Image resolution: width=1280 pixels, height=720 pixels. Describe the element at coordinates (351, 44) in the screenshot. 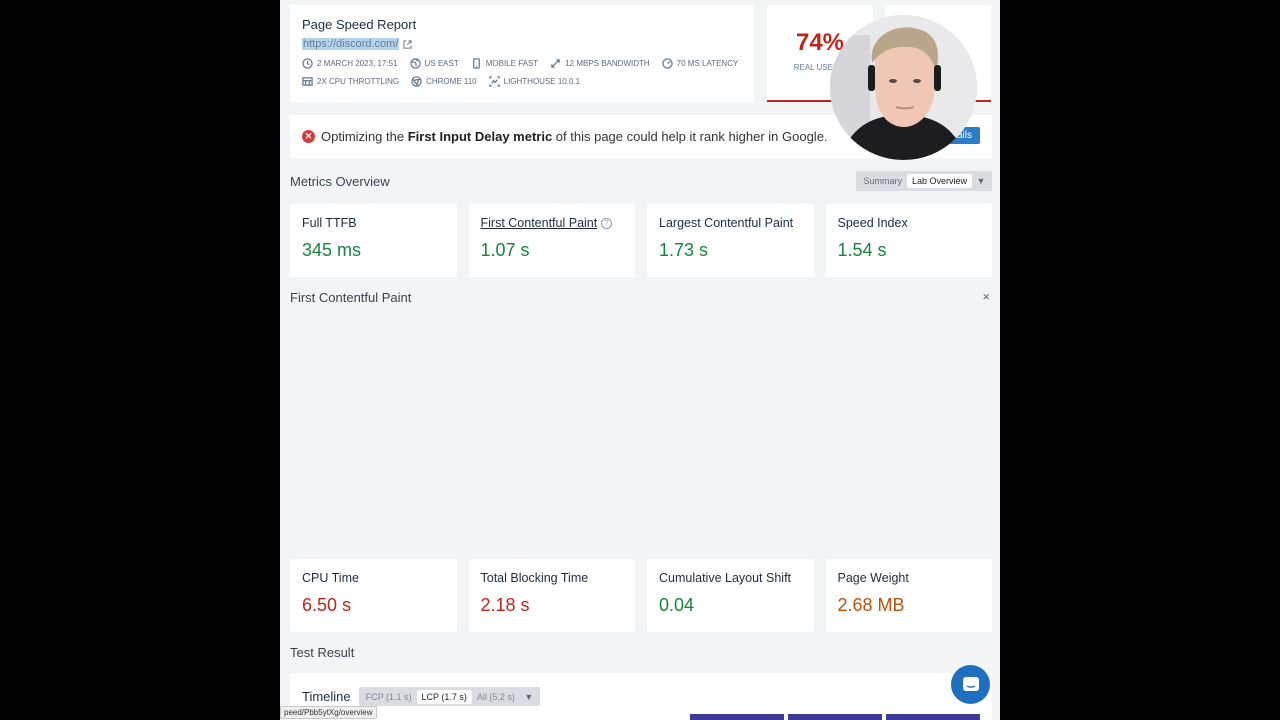

I see `report-url-link: https://discord.com/` at that location.